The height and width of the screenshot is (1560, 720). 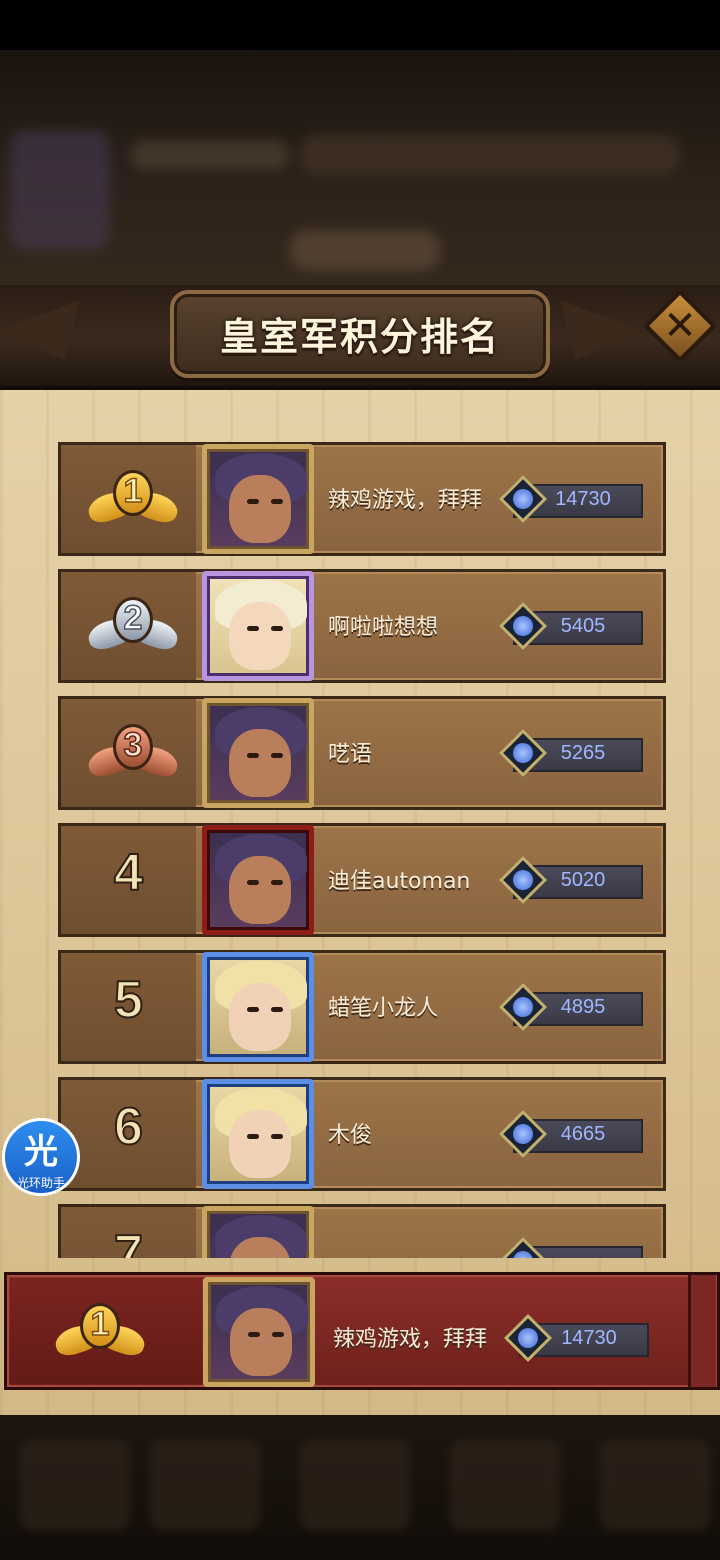 I want to click on my-rank-number: 1, so click(x=100, y=1324).